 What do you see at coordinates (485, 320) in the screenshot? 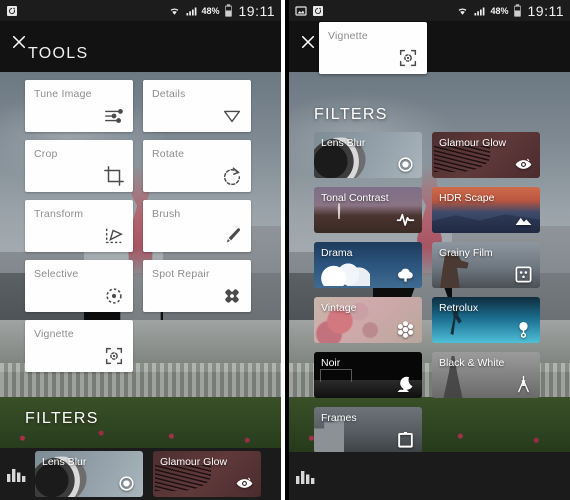
I see `filter-card-retrolux: Retrolux` at bounding box center [485, 320].